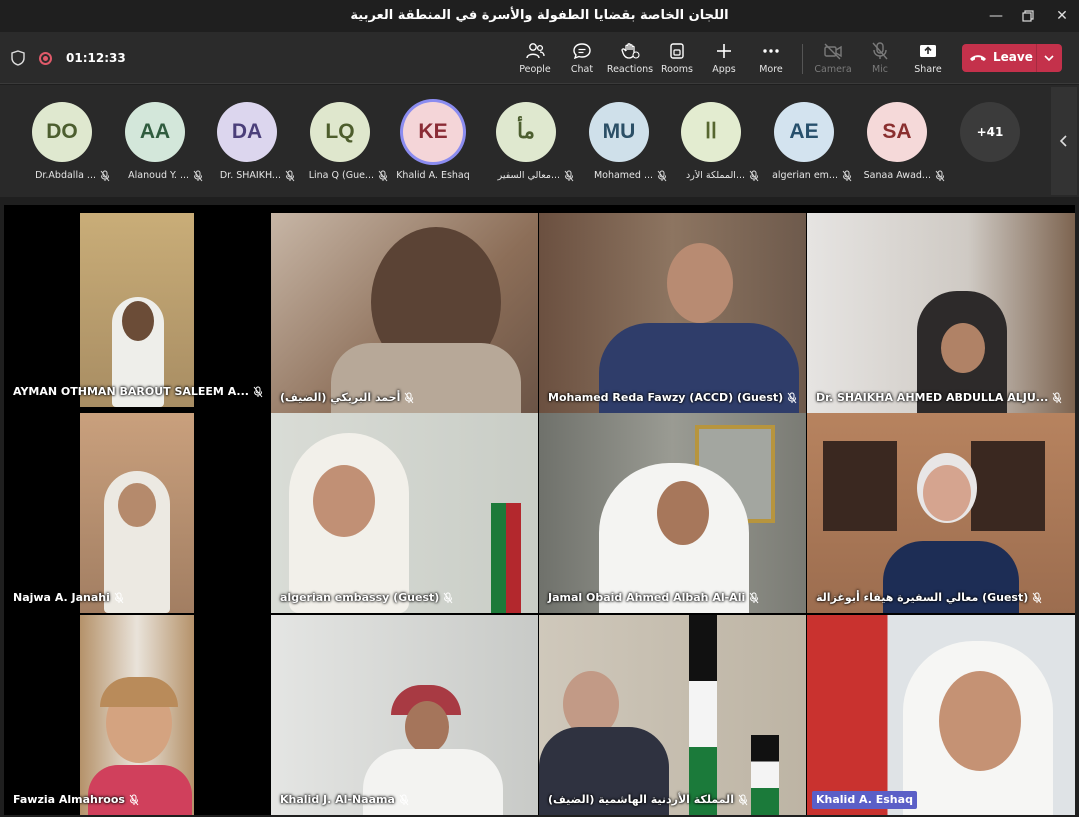 This screenshot has height=817, width=1079. I want to click on participant-video-name: معالي السفيرة هيفاء أبوغزالة (Guest), so click(922, 597).